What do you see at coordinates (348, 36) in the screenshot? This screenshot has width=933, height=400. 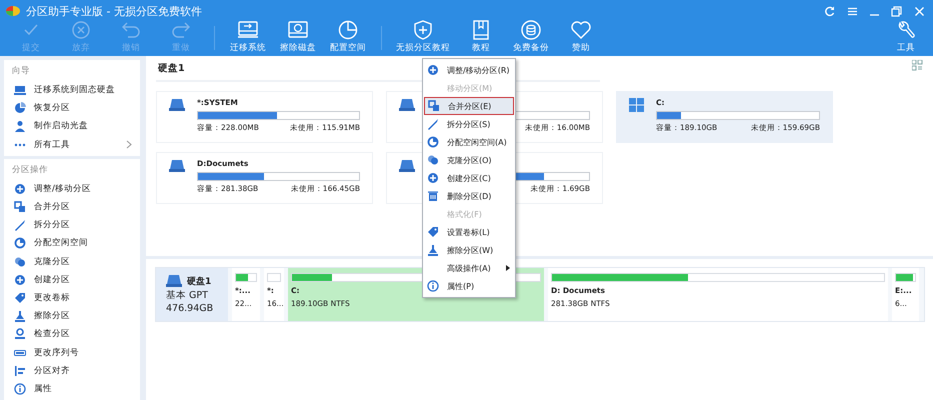 I see `toolbar-button: 配置空间` at bounding box center [348, 36].